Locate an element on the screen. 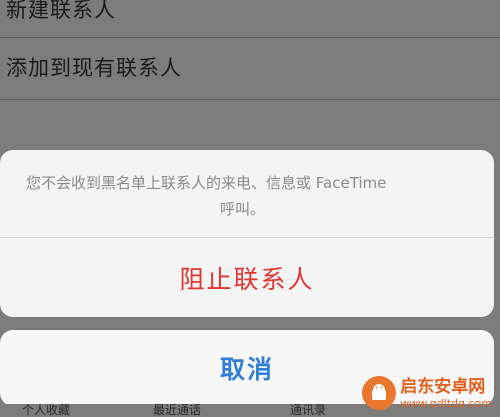  list-item-label: 添加到现有联系人 is located at coordinates (94, 68).